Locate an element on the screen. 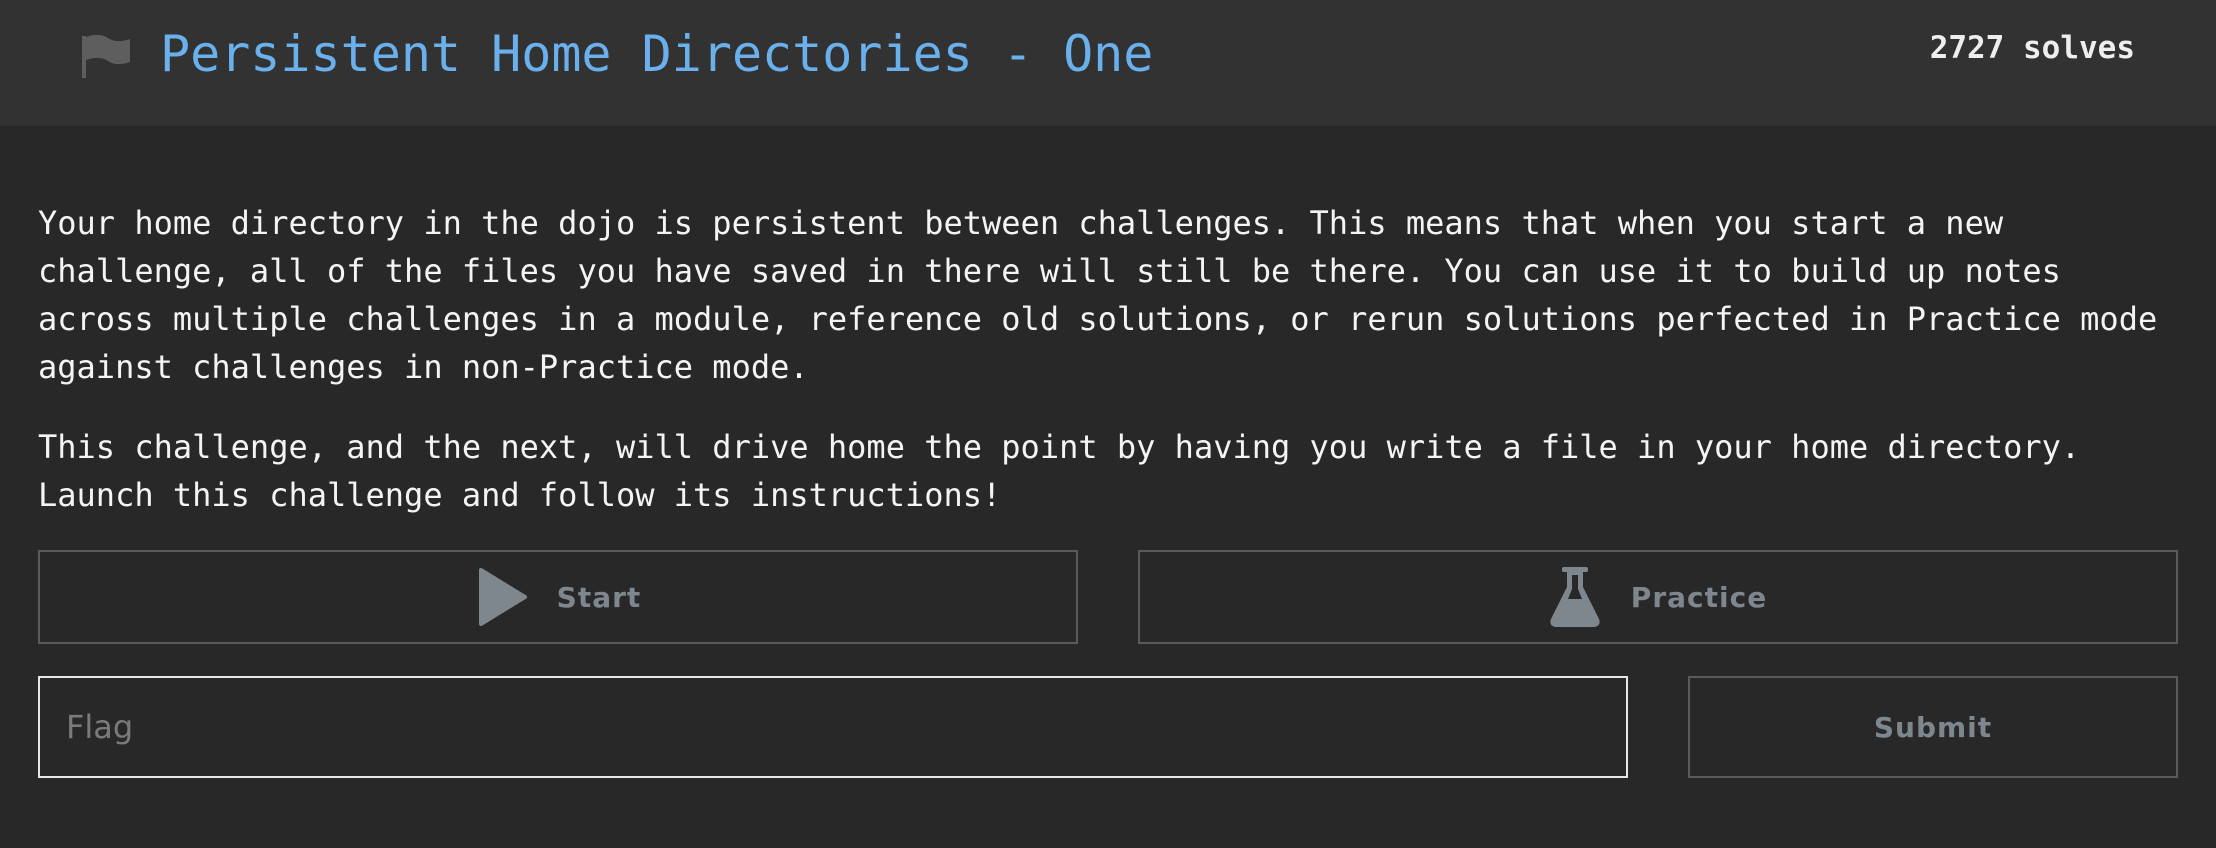 The width and height of the screenshot is (2216, 848). play-icon is located at coordinates (502, 597).